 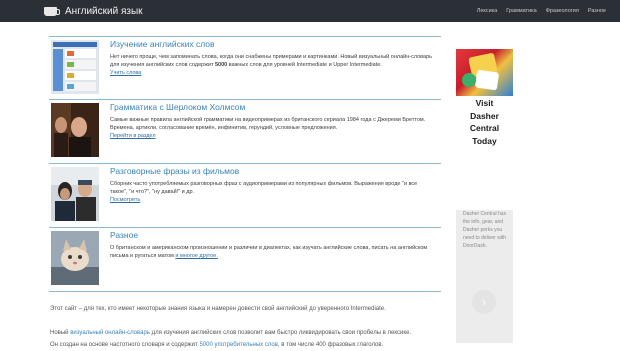 I want to click on sherlock-thumbnail, so click(x=75, y=130).